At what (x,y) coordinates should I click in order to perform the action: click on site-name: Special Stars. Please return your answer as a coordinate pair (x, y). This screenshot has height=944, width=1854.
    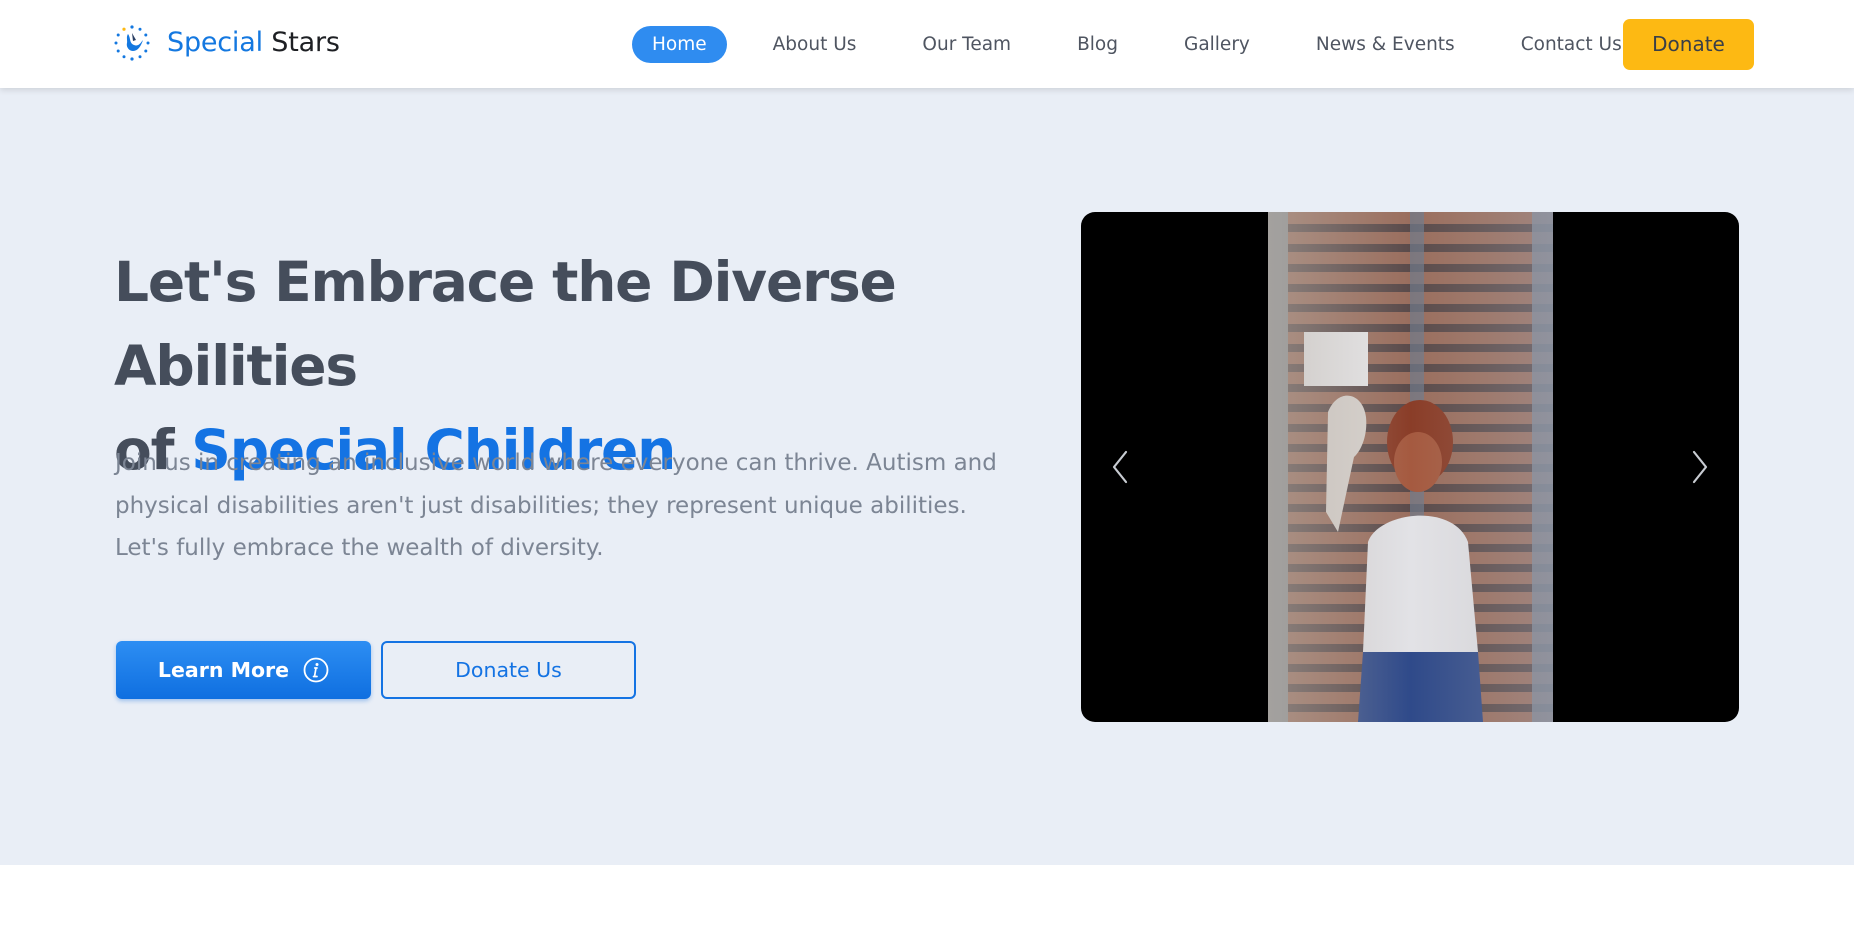
    Looking at the image, I should click on (253, 43).